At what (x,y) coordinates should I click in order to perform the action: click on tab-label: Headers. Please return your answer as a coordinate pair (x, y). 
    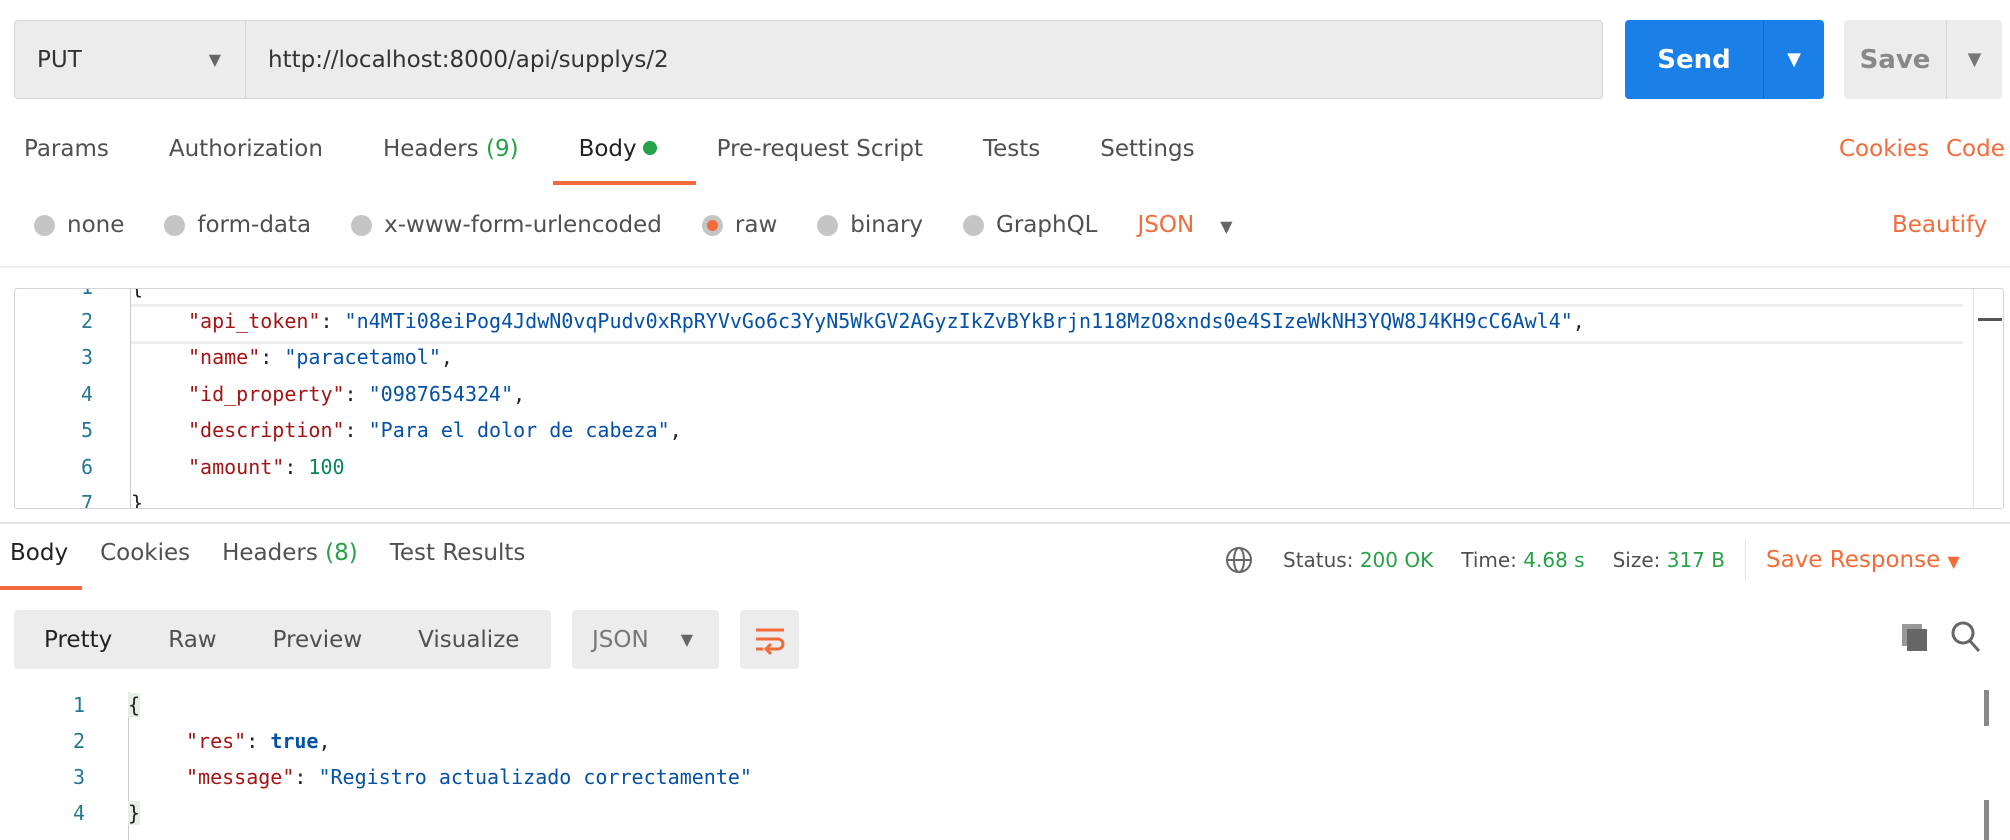
    Looking at the image, I should click on (270, 553).